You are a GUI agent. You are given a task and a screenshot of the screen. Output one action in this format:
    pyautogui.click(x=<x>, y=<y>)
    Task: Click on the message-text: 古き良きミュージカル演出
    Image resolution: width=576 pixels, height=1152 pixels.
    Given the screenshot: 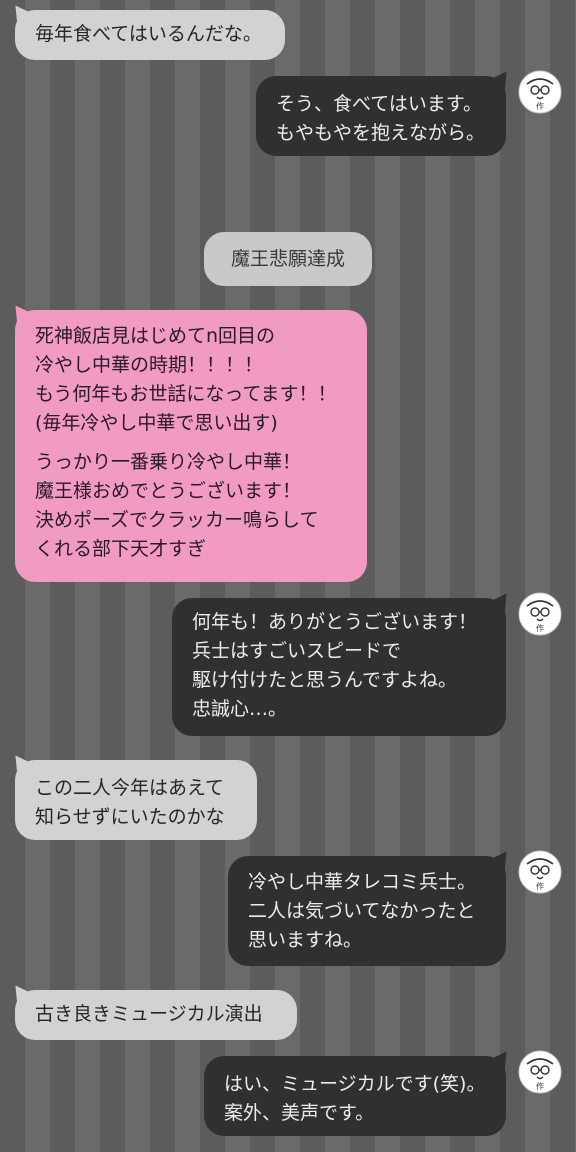 What is the action you would take?
    pyautogui.click(x=149, y=1014)
    